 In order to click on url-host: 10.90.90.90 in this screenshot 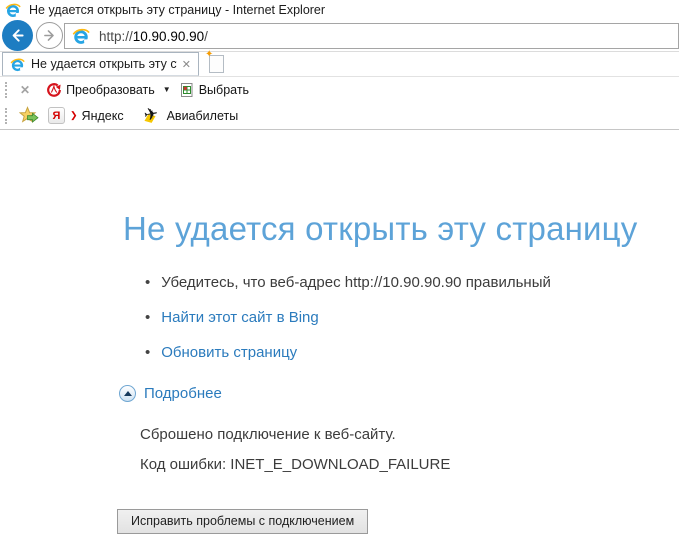, I will do `click(168, 36)`.